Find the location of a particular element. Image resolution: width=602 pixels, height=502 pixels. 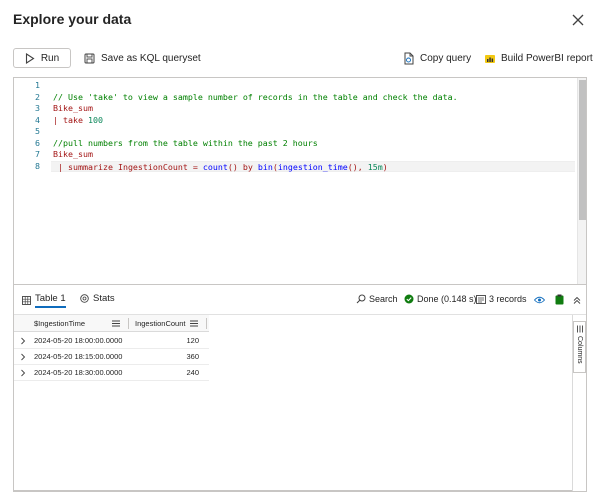

run-button: Run is located at coordinates (42, 58).